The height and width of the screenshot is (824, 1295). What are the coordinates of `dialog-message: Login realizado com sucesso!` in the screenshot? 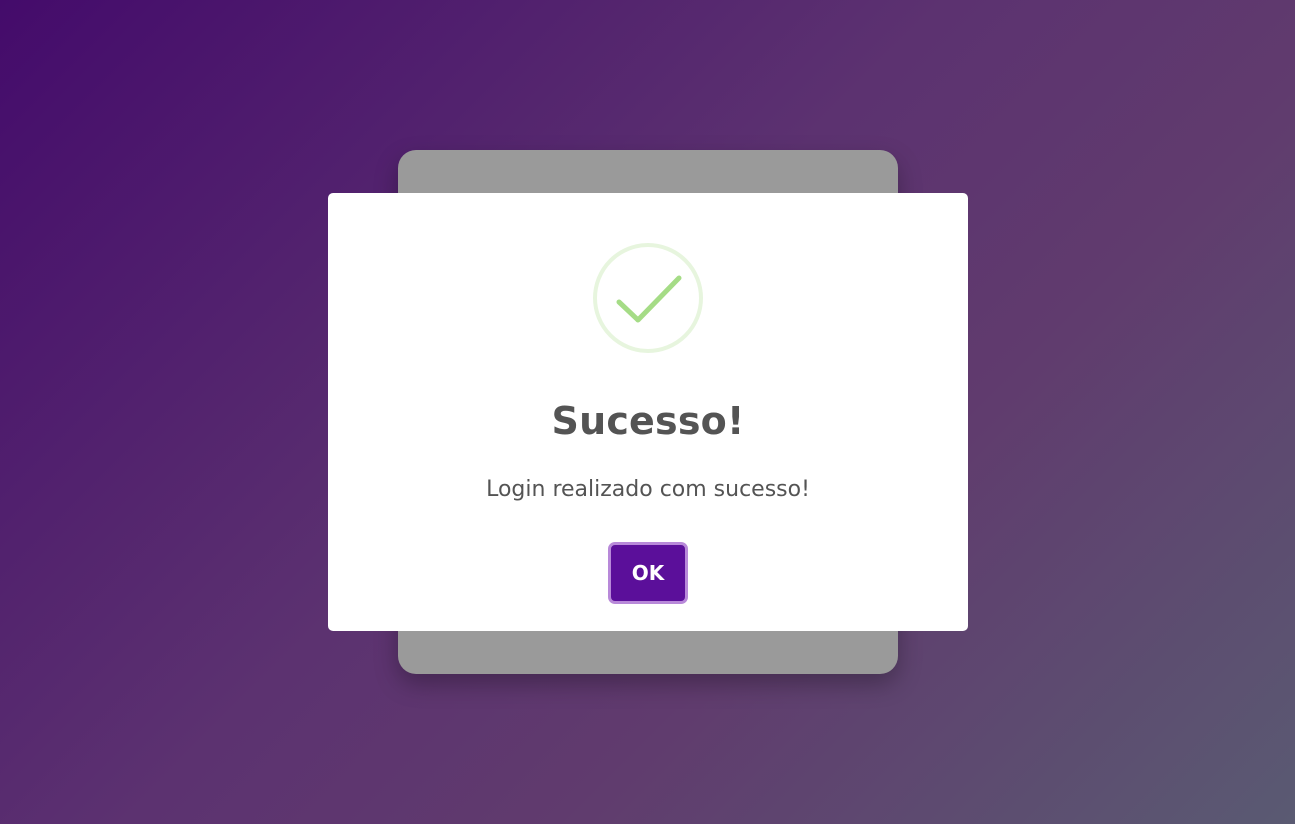 It's located at (648, 489).